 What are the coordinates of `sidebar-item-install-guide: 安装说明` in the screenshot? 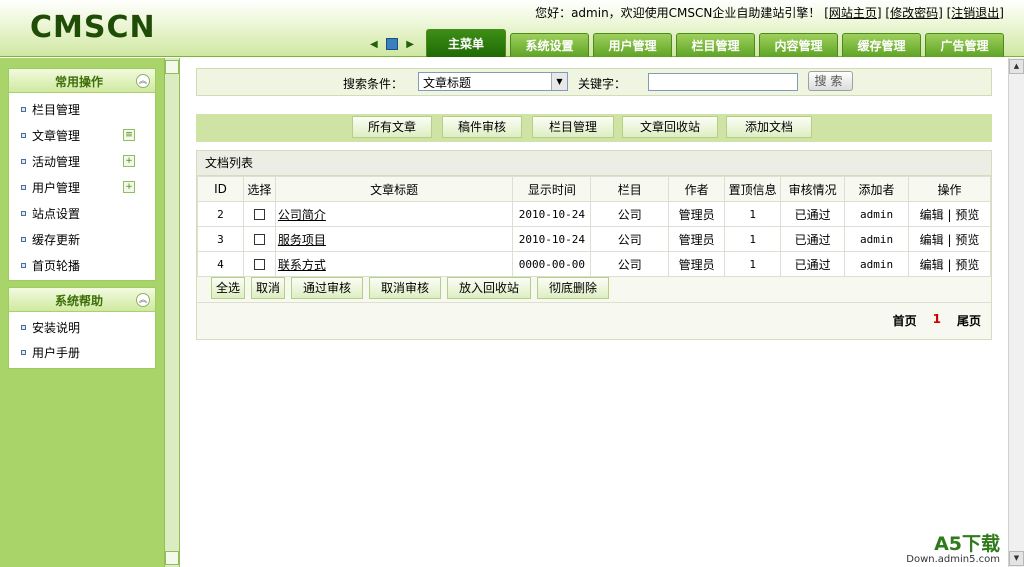 It's located at (82, 327).